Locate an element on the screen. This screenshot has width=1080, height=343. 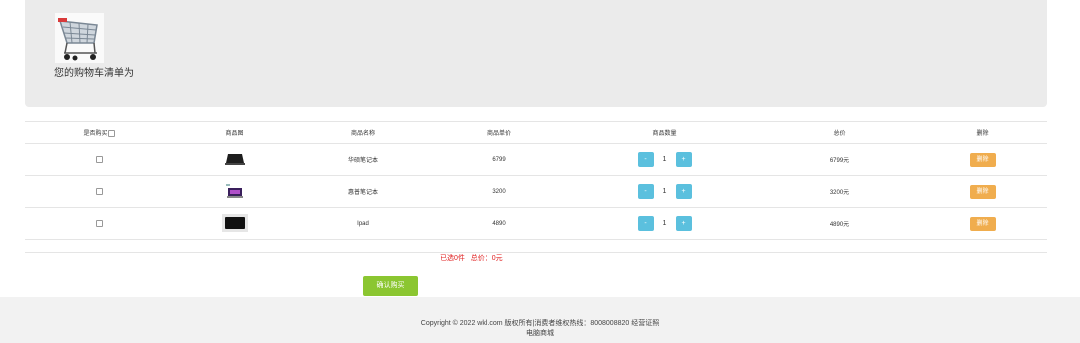
product-name: 惠普笔记本 is located at coordinates (363, 191).